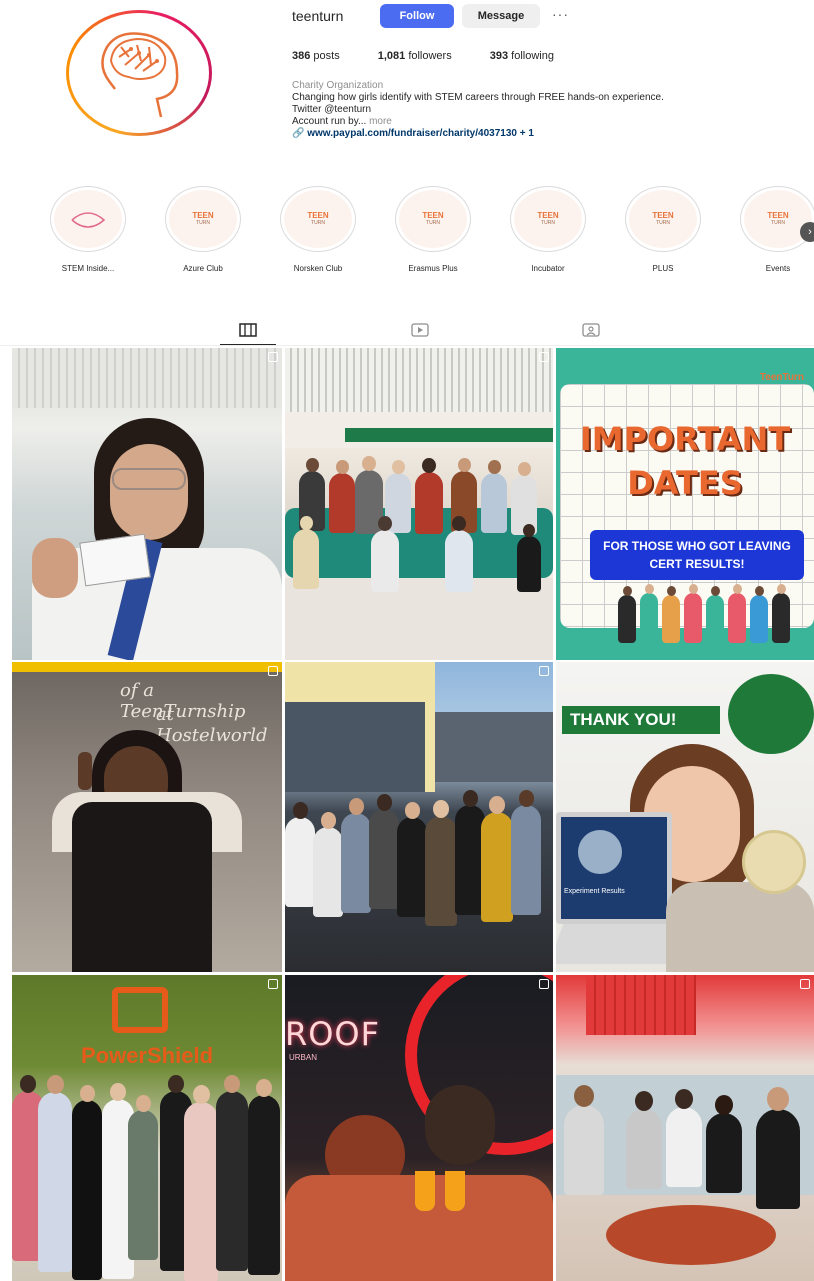  What do you see at coordinates (685, 1128) in the screenshot?
I see `post-tile-cafe` at bounding box center [685, 1128].